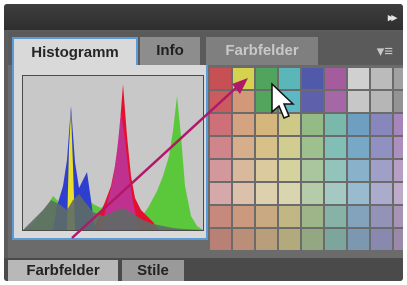 Image resolution: width=407 pixels, height=285 pixels. I want to click on tab-histogramm: Histogramm, so click(75, 51).